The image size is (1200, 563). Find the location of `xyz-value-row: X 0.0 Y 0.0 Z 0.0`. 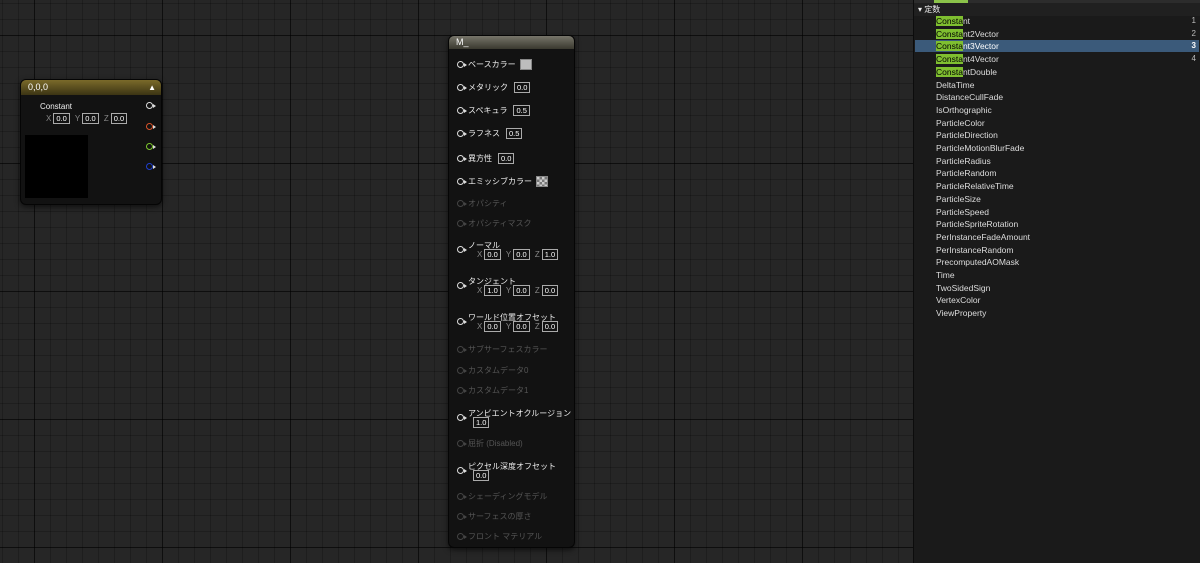

xyz-value-row: X 0.0 Y 0.0 Z 0.0 is located at coordinates (88, 118).